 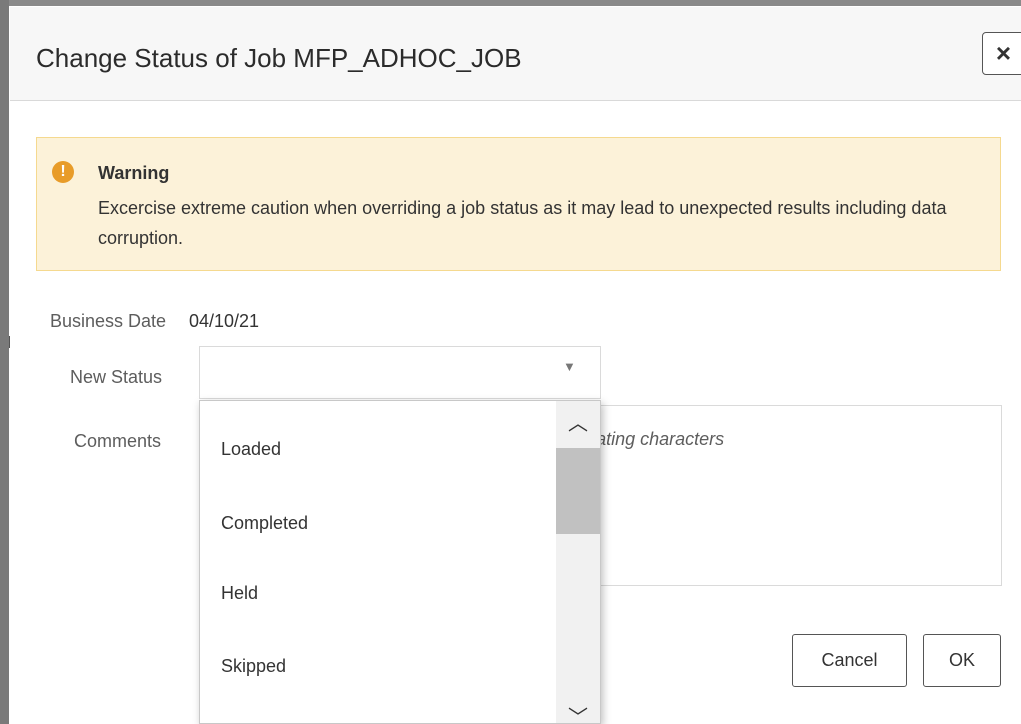 What do you see at coordinates (578, 712) in the screenshot?
I see `chevron-down-icon: ﹀` at bounding box center [578, 712].